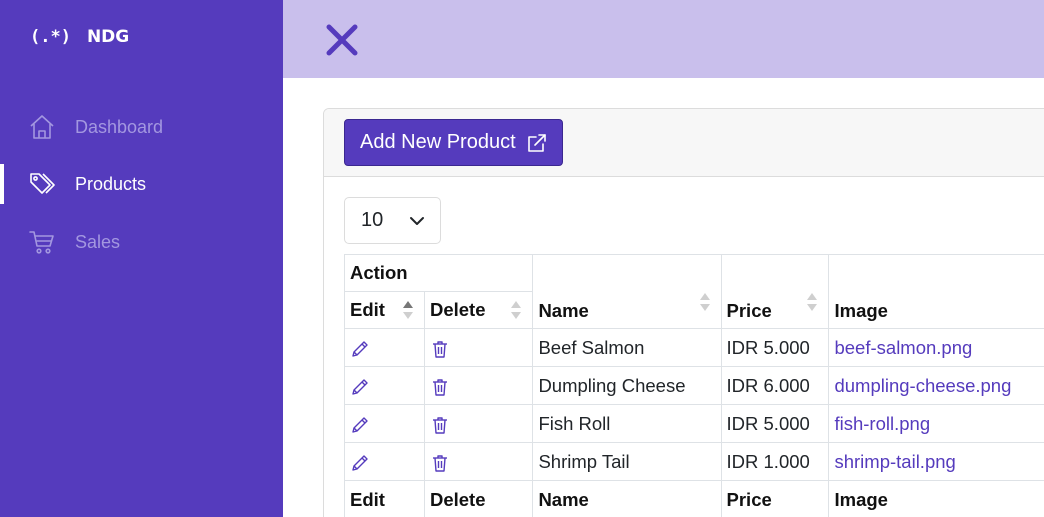  Describe the element at coordinates (457, 309) in the screenshot. I see `column-label: Delete` at that location.